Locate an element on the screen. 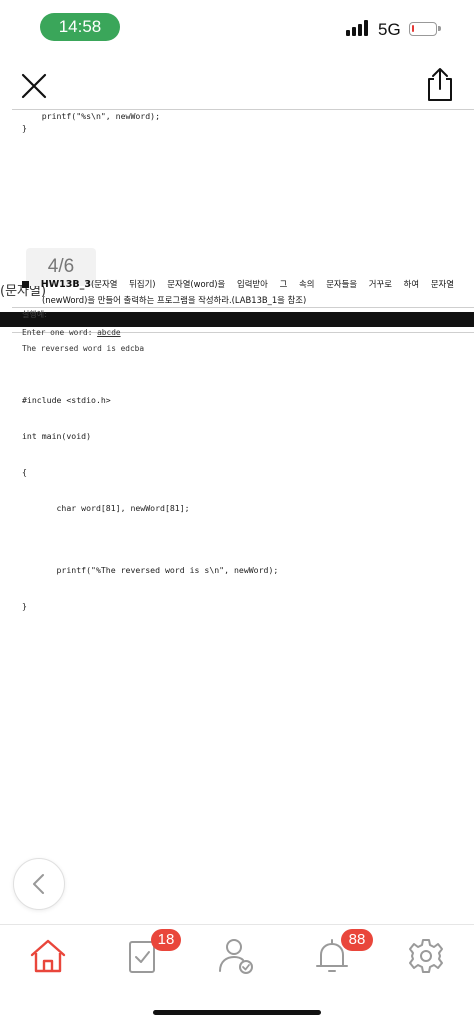  problem-title: HW13B_3 is located at coordinates (66, 284).